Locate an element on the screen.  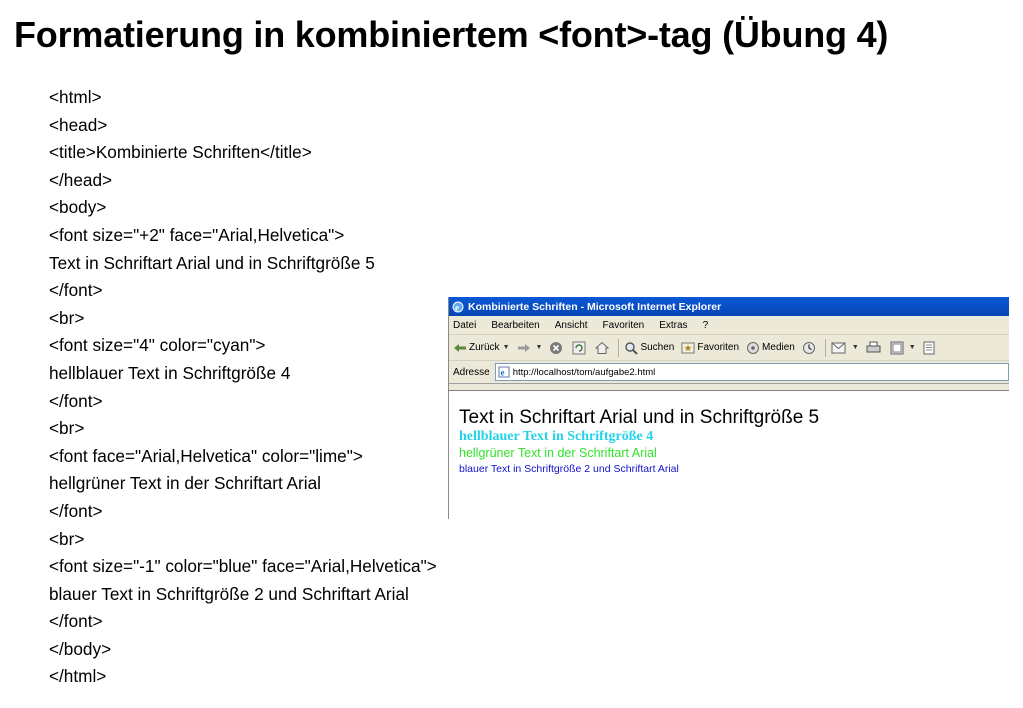
code-line: </html> is located at coordinates (78, 676).